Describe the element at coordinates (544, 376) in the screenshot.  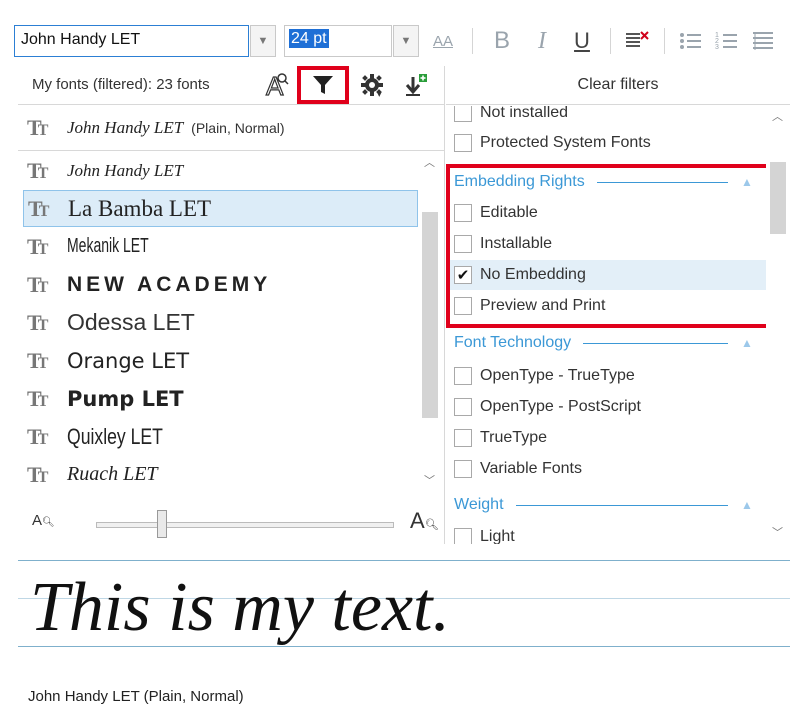
I see `filter-option: OpenType - TrueType` at that location.